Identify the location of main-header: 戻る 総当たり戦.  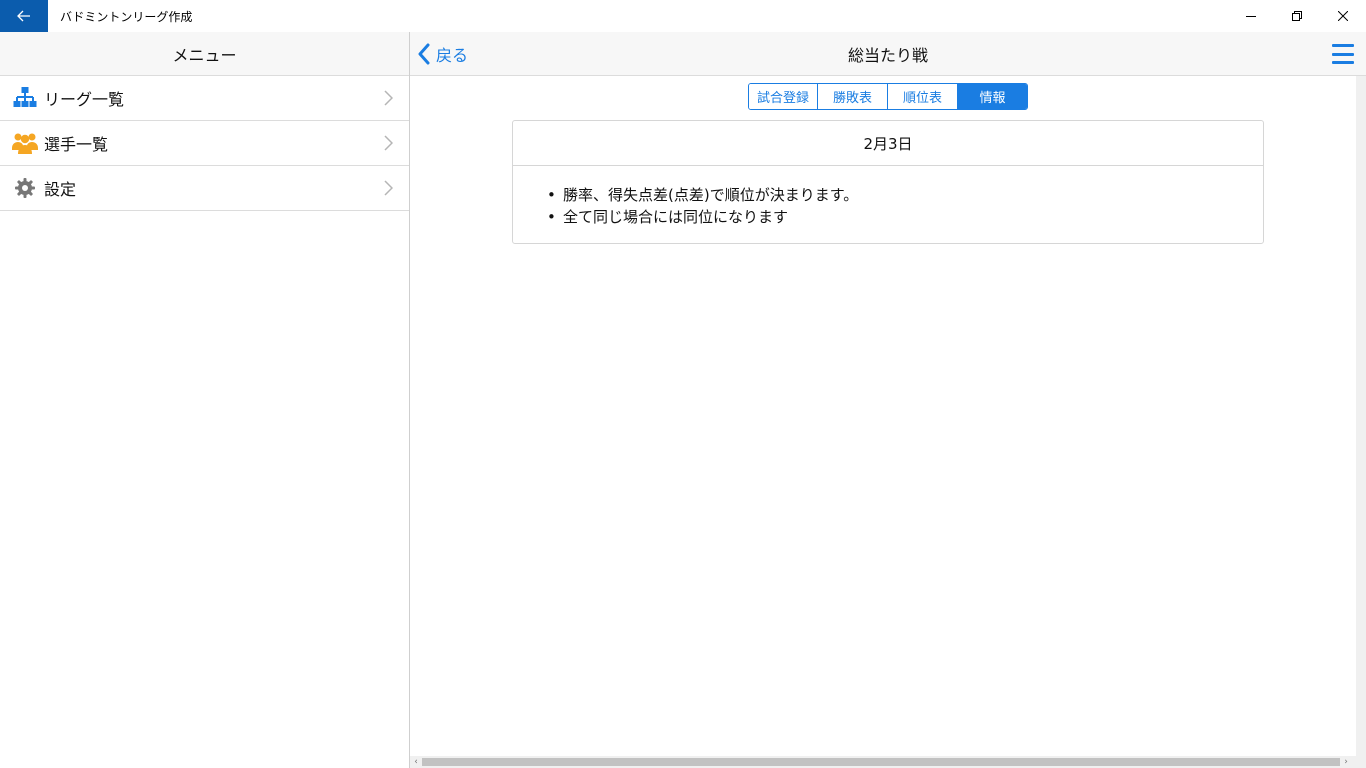
(888, 54).